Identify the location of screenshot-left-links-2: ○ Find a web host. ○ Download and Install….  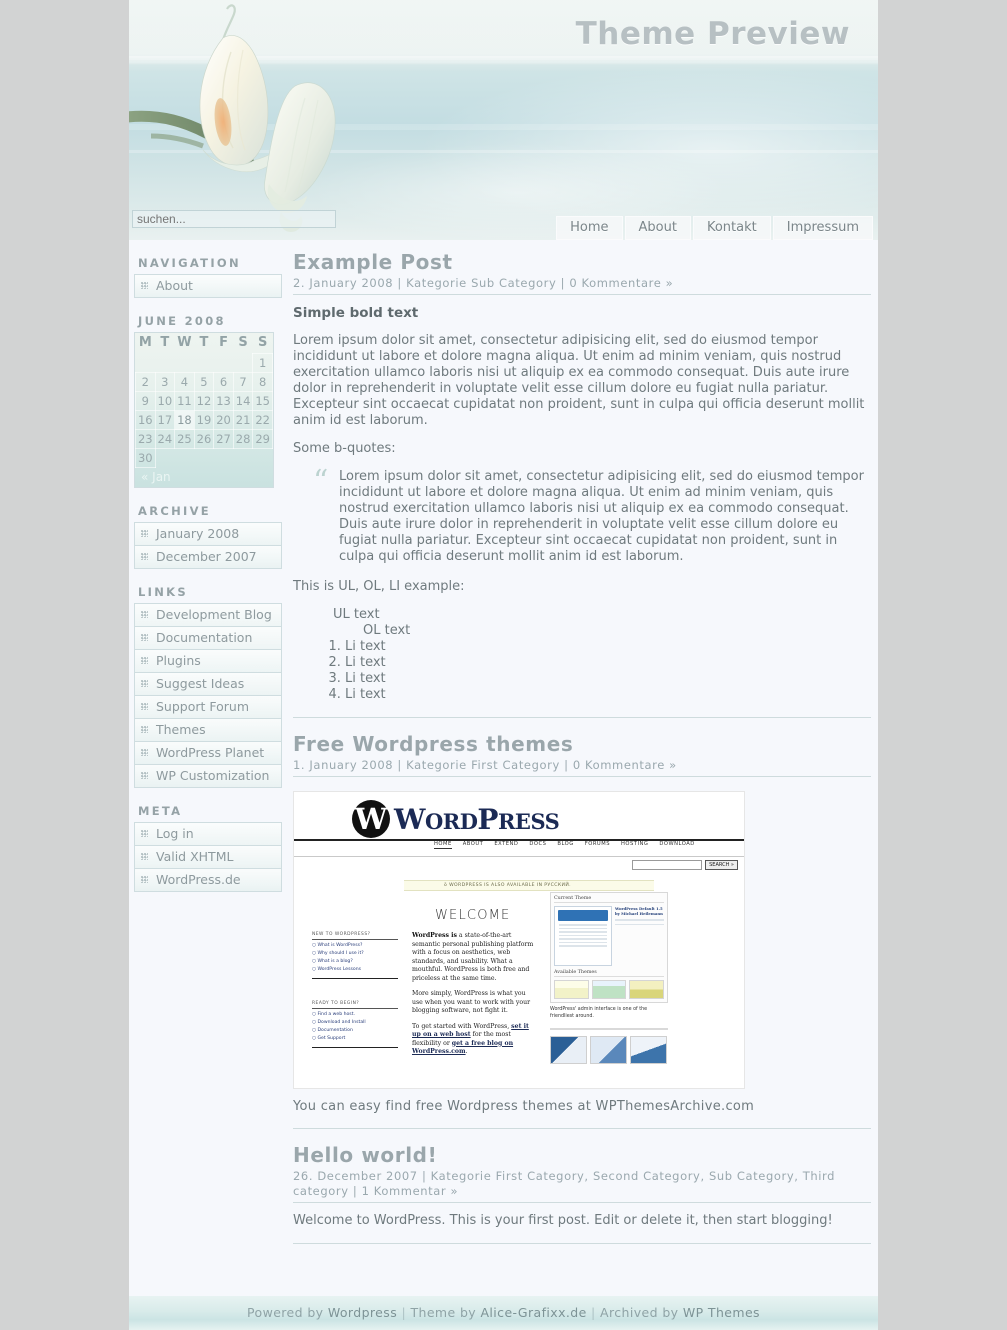
(355, 1026).